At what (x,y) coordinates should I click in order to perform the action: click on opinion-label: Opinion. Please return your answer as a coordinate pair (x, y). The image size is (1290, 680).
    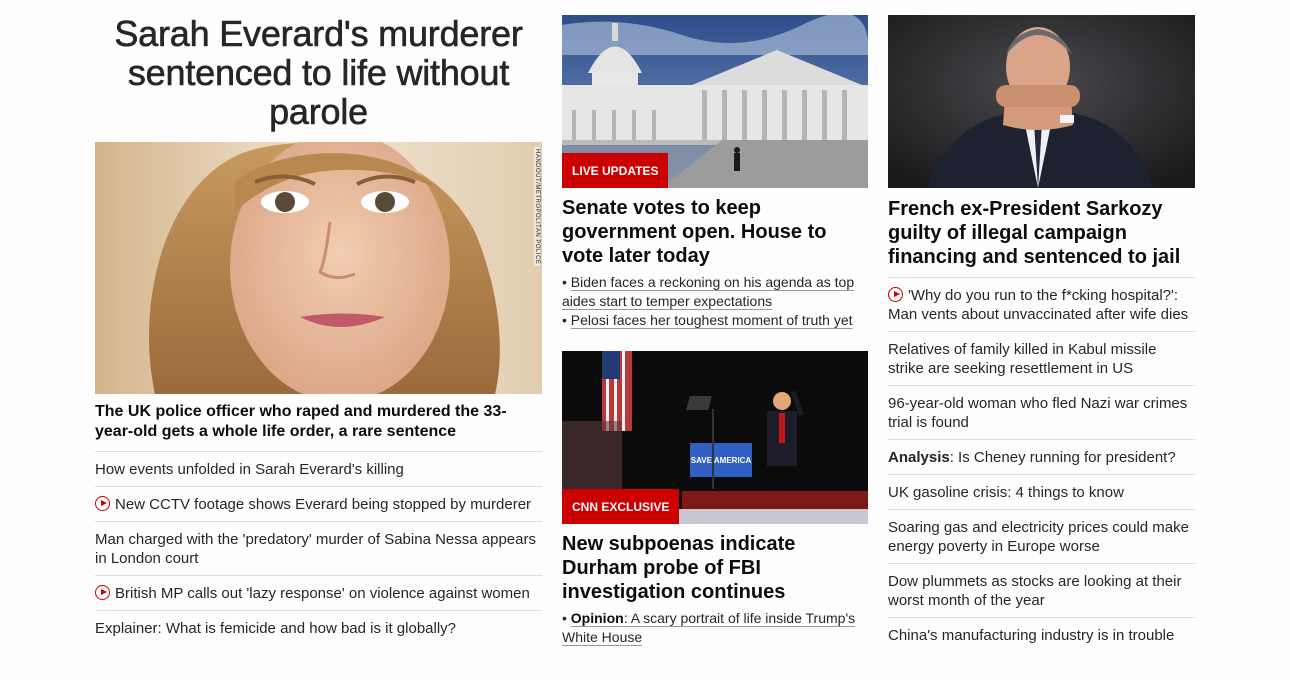
    Looking at the image, I should click on (597, 618).